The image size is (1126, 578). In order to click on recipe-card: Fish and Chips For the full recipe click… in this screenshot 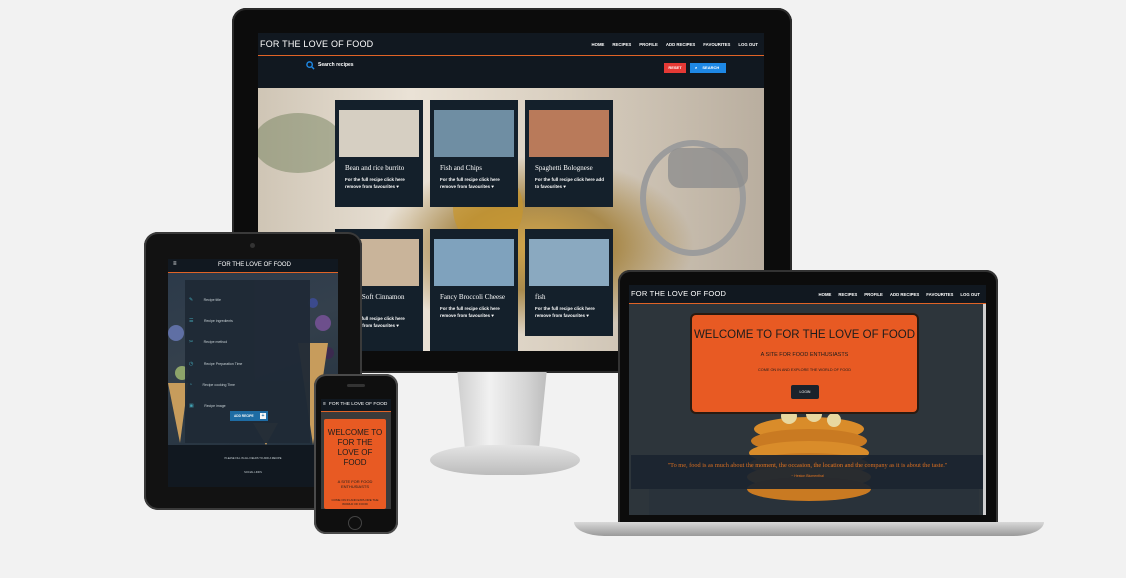, I will do `click(474, 153)`.